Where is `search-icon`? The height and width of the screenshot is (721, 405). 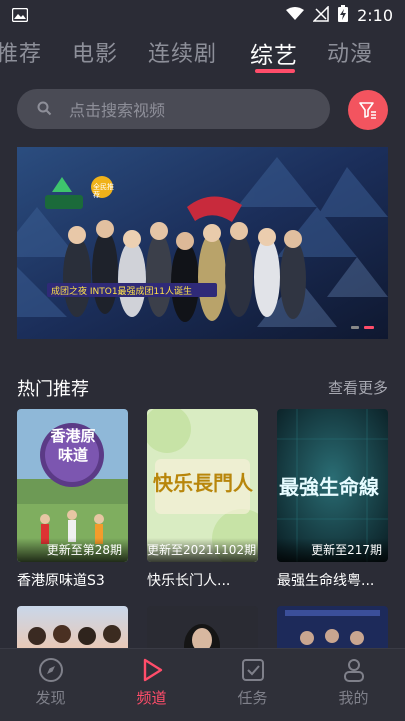
search-icon is located at coordinates (44, 108).